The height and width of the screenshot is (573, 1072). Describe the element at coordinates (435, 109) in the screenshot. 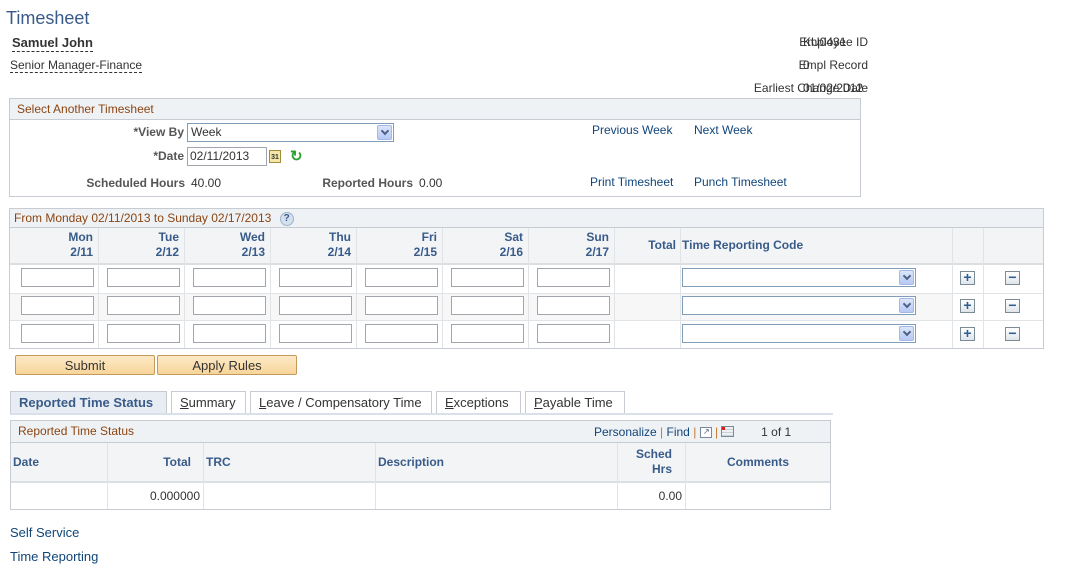

I see `select-timesheet-header: Select Another Timesheet` at that location.